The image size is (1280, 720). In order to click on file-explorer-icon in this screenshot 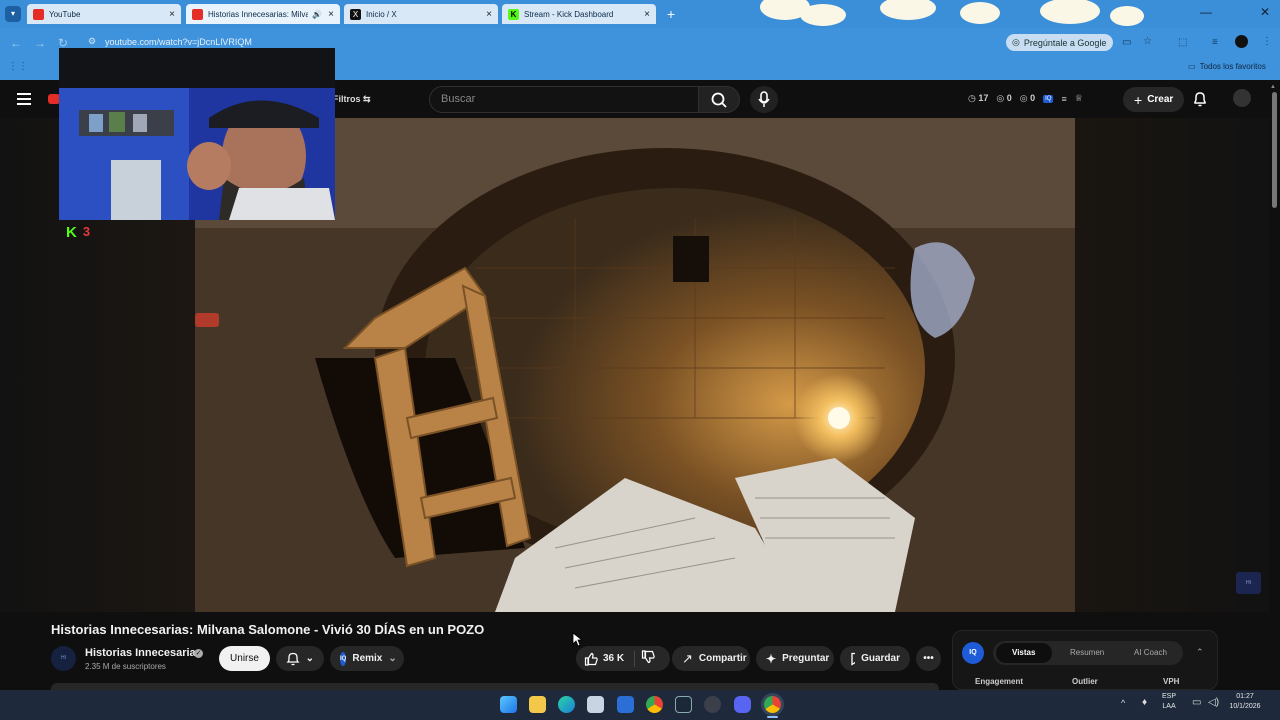, I will do `click(537, 704)`.